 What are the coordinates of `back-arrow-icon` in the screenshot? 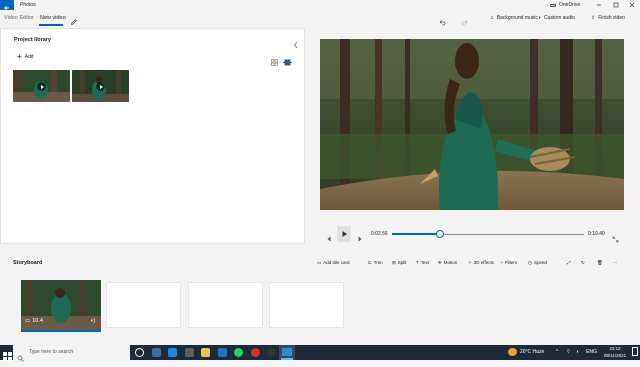 It's located at (7, 5).